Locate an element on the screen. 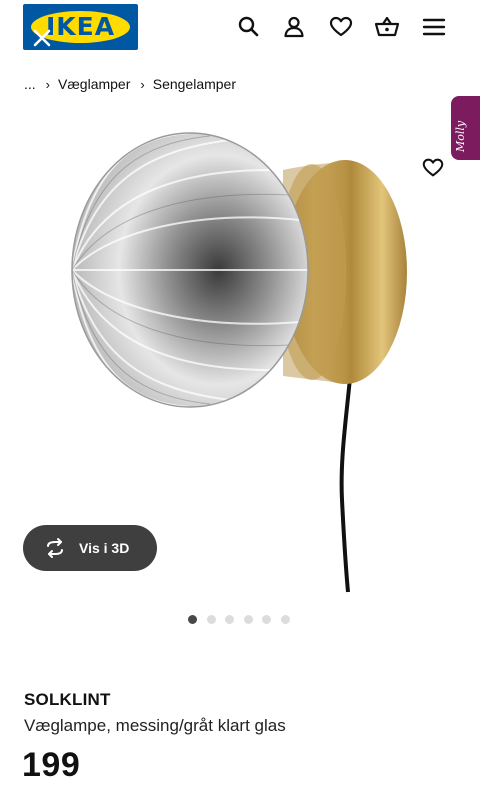  breadcrumb-item-sengelamper: Sengelamper is located at coordinates (194, 84).